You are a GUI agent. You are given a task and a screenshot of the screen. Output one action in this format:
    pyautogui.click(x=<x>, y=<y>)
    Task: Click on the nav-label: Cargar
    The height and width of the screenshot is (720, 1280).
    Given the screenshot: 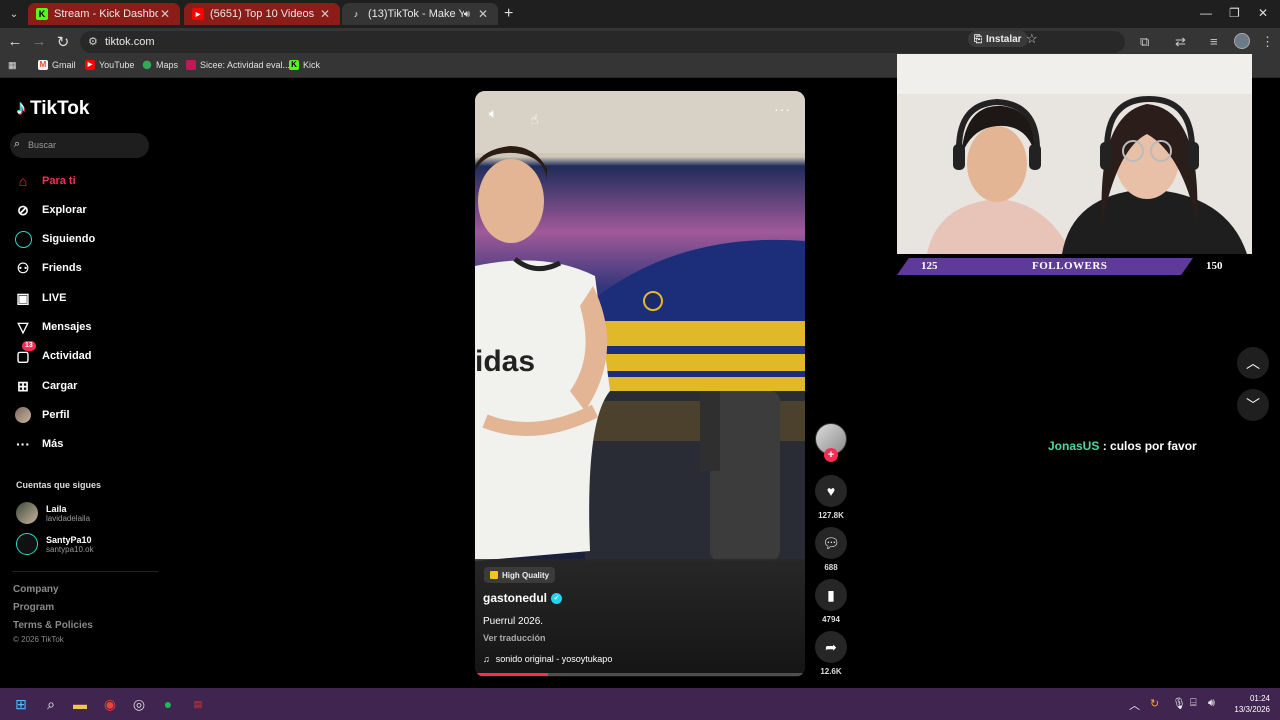 What is the action you would take?
    pyautogui.click(x=60, y=386)
    